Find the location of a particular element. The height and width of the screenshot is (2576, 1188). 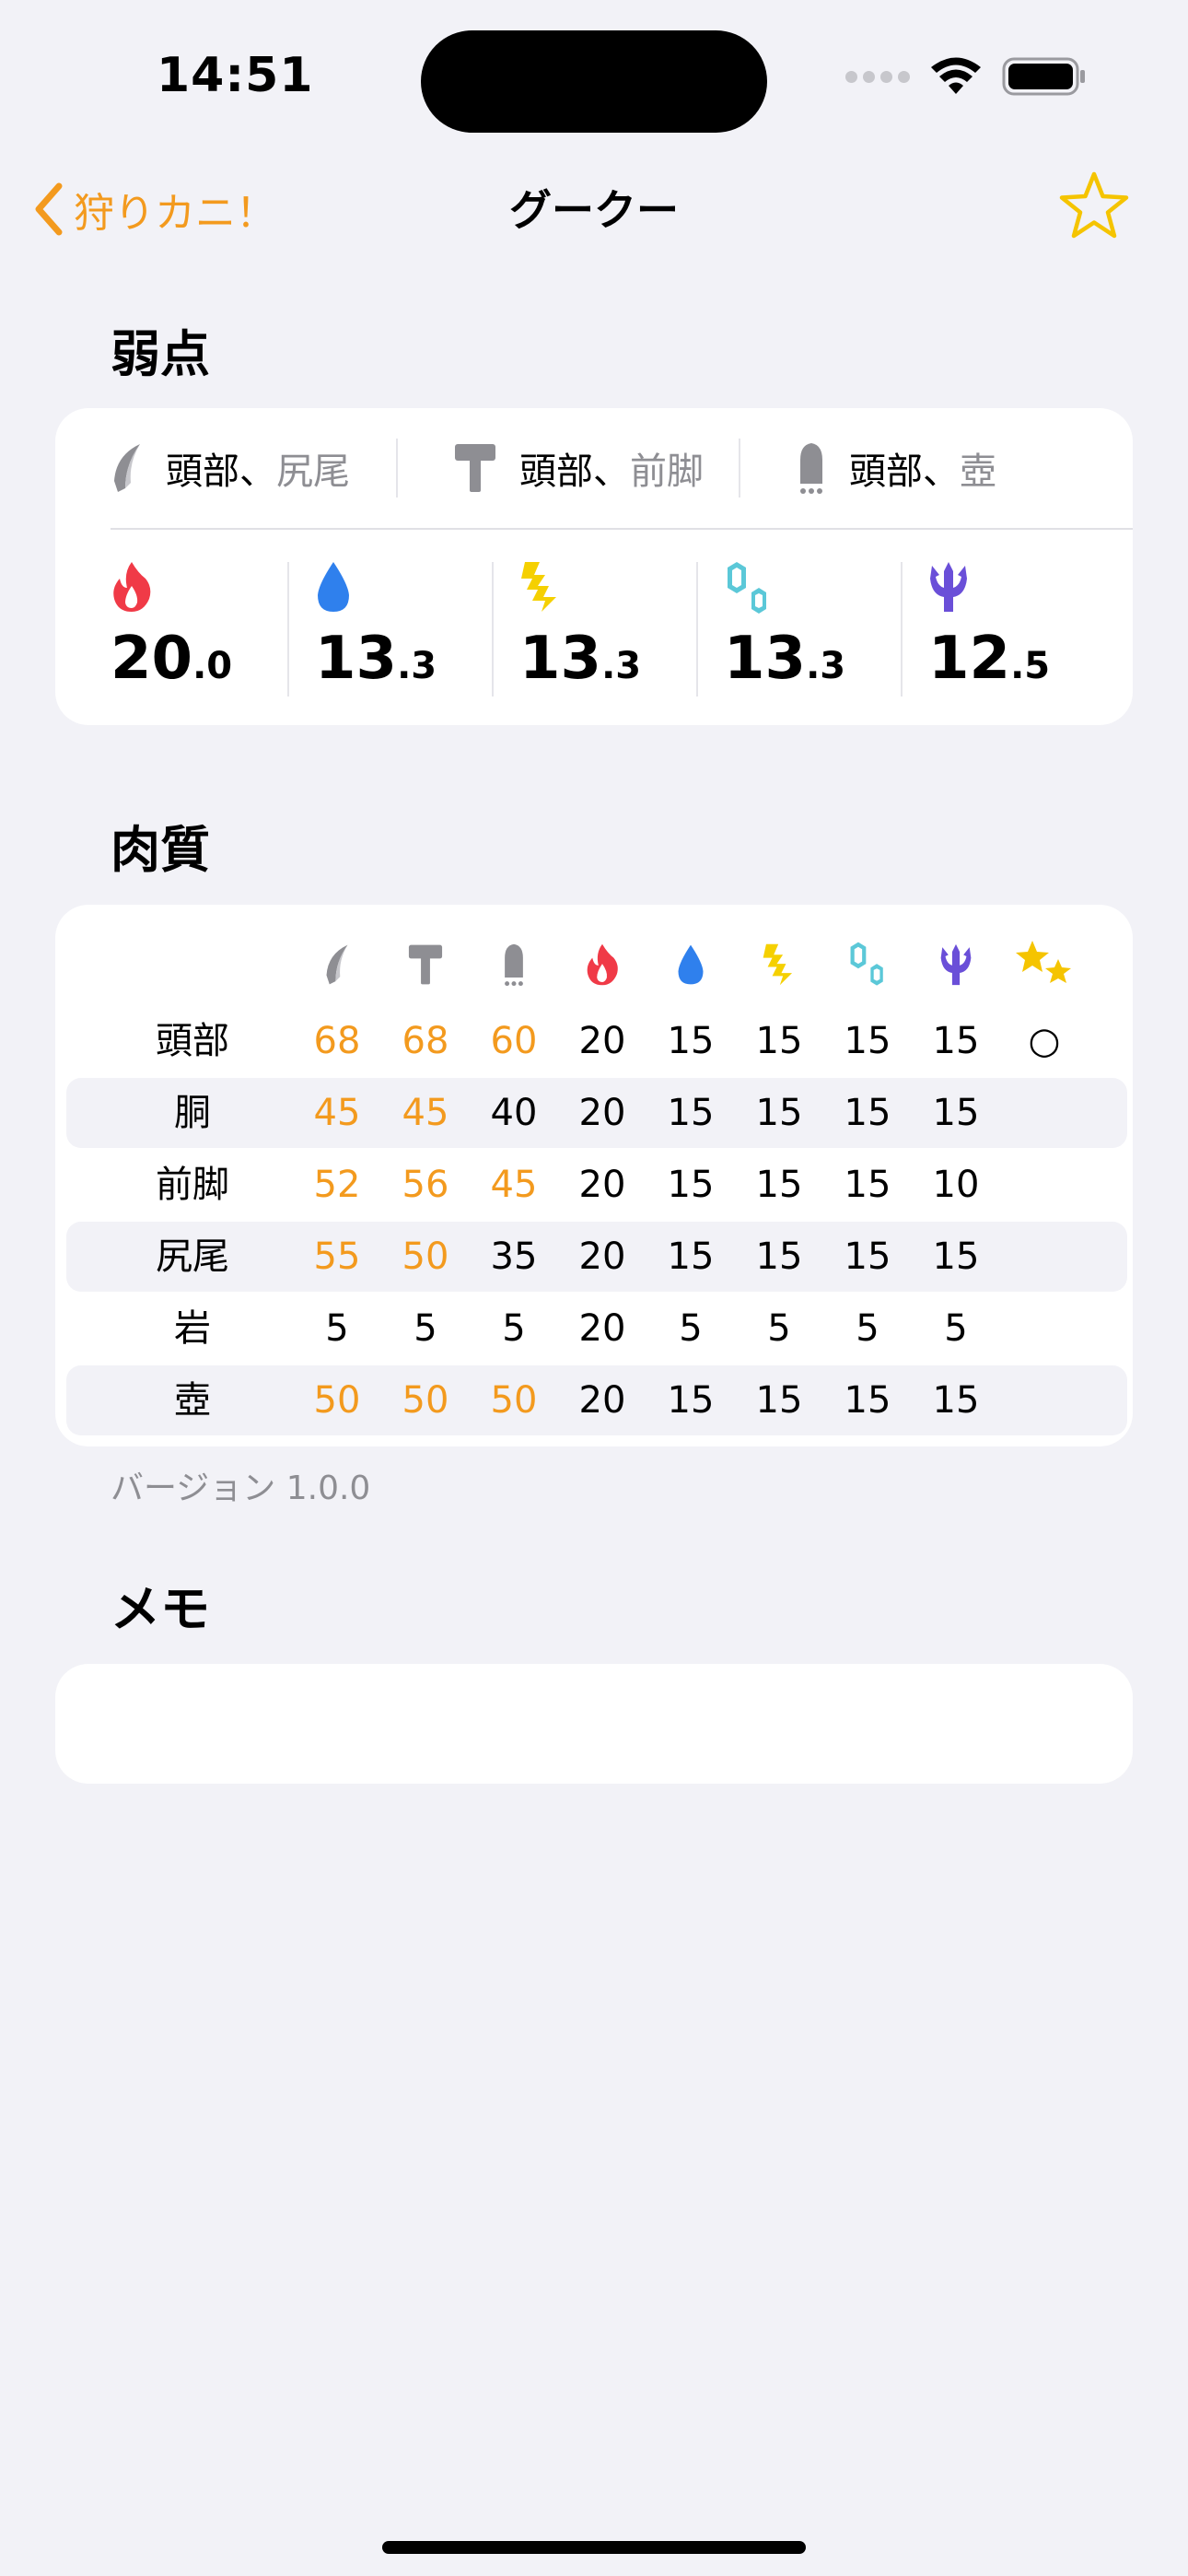

favorite-star-icon is located at coordinates (1094, 206).